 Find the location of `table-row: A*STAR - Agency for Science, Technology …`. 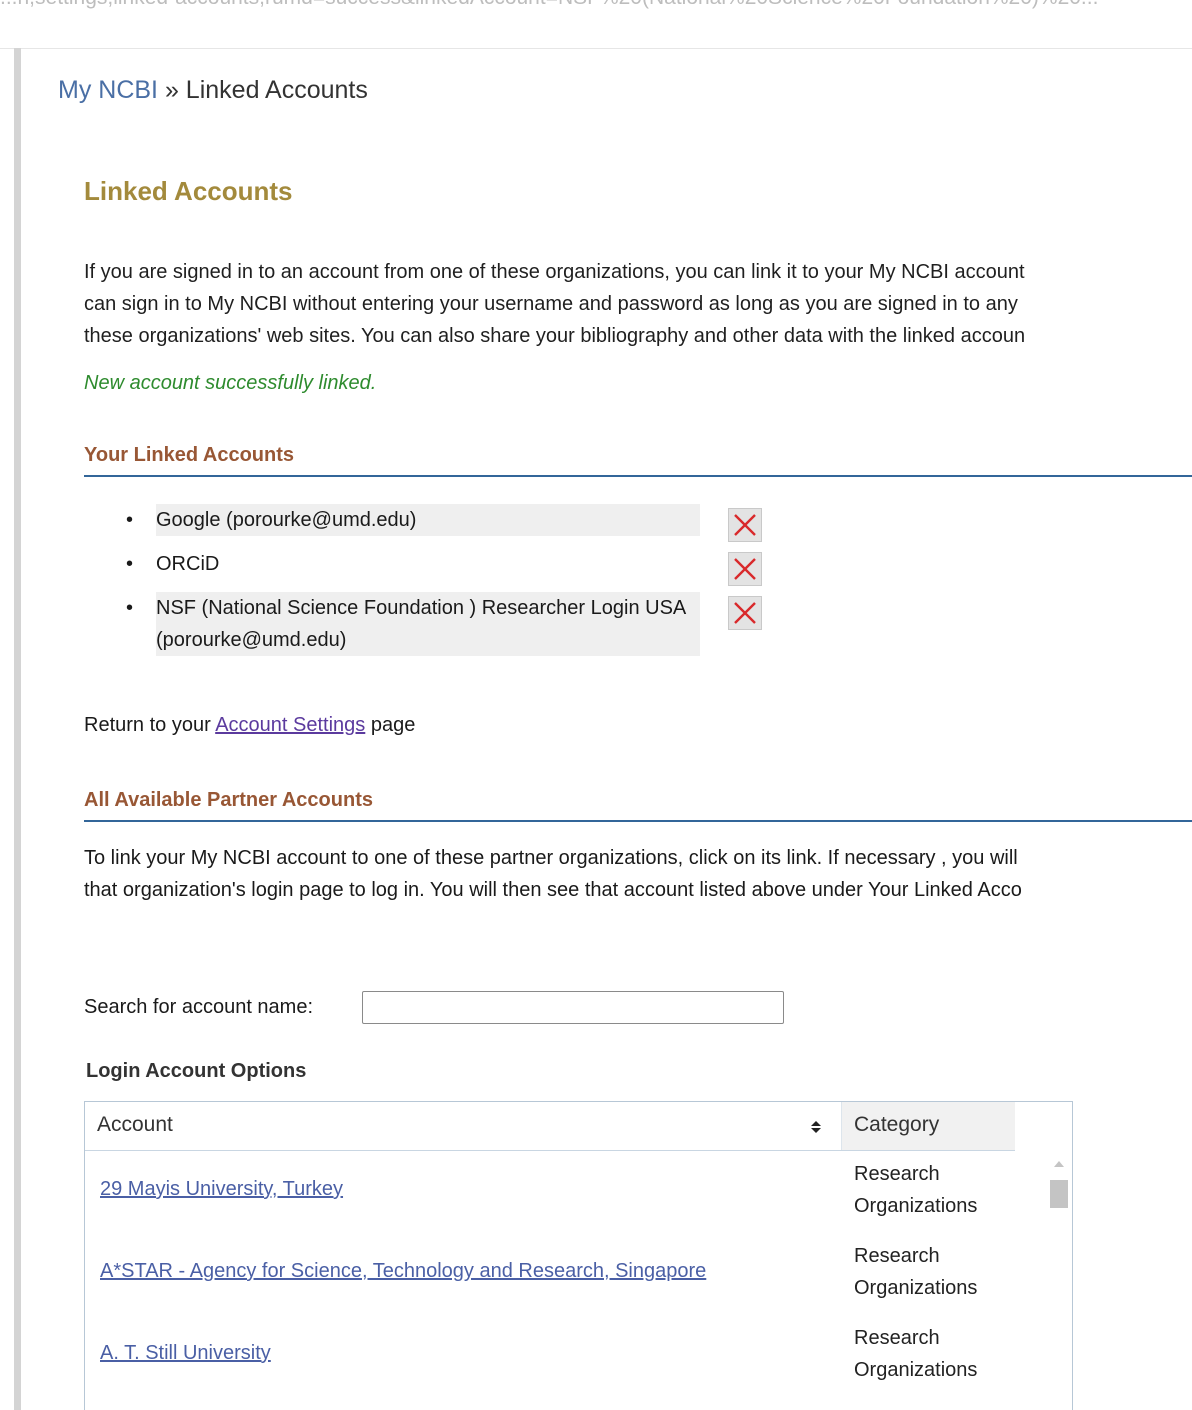

table-row: A*STAR - Agency for Science, Technology … is located at coordinates (550, 1273).